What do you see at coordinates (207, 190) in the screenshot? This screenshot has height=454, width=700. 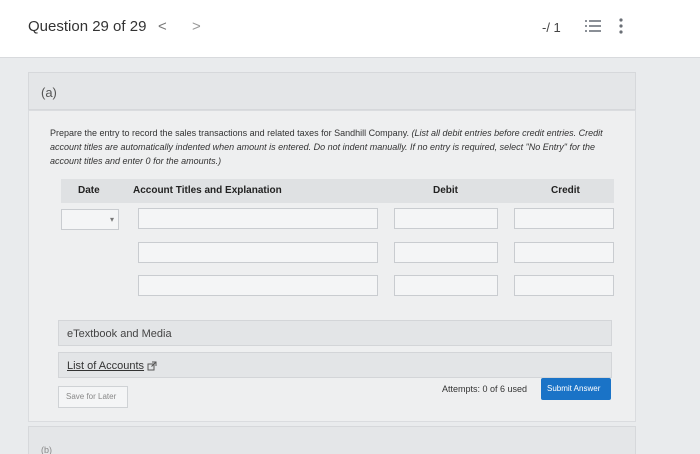 I see `account-column-header: Account Titles and Explanation` at bounding box center [207, 190].